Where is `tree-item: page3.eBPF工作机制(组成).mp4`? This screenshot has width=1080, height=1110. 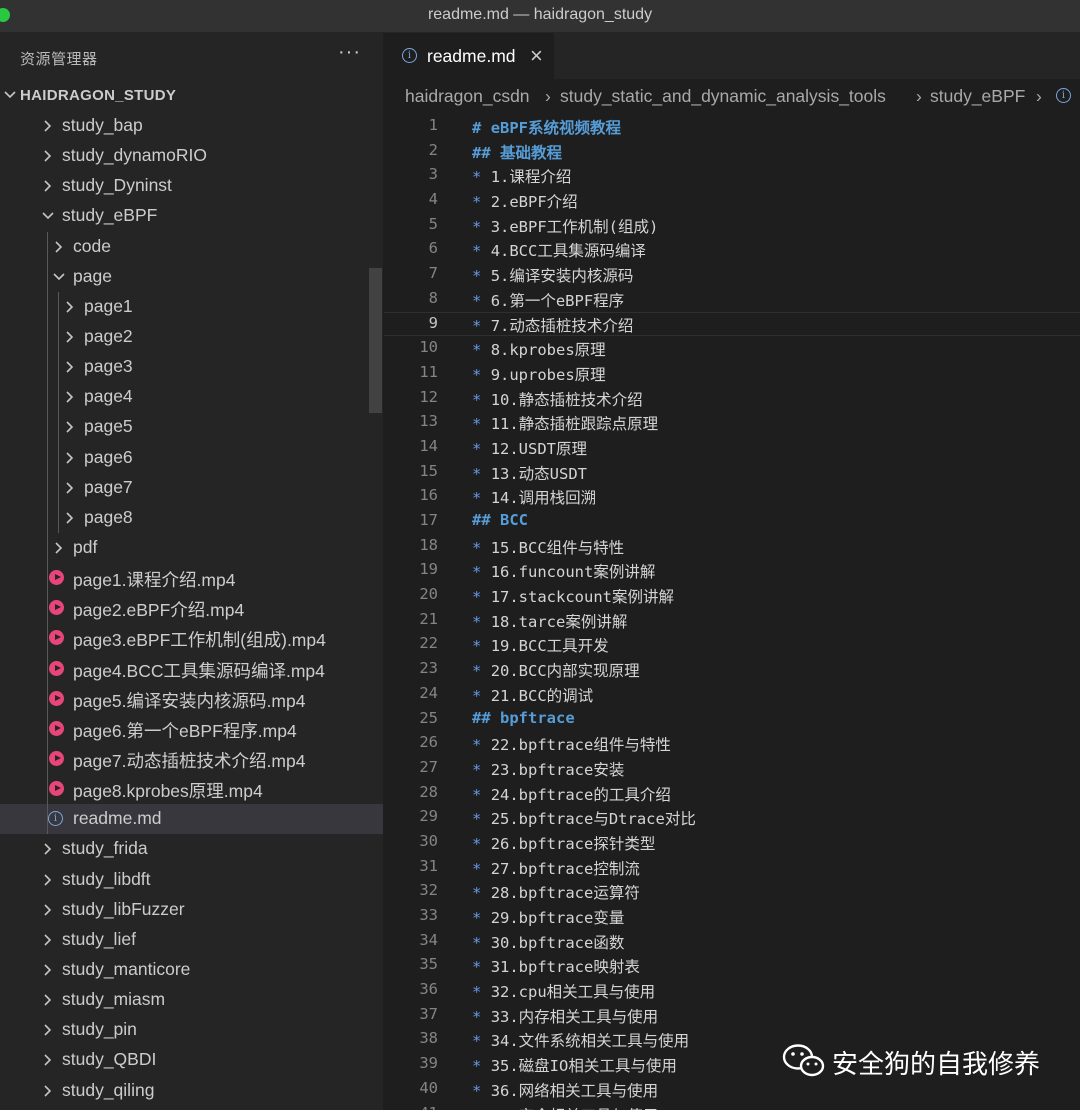 tree-item: page3.eBPF工作机制(组成).mp4 is located at coordinates (191, 638).